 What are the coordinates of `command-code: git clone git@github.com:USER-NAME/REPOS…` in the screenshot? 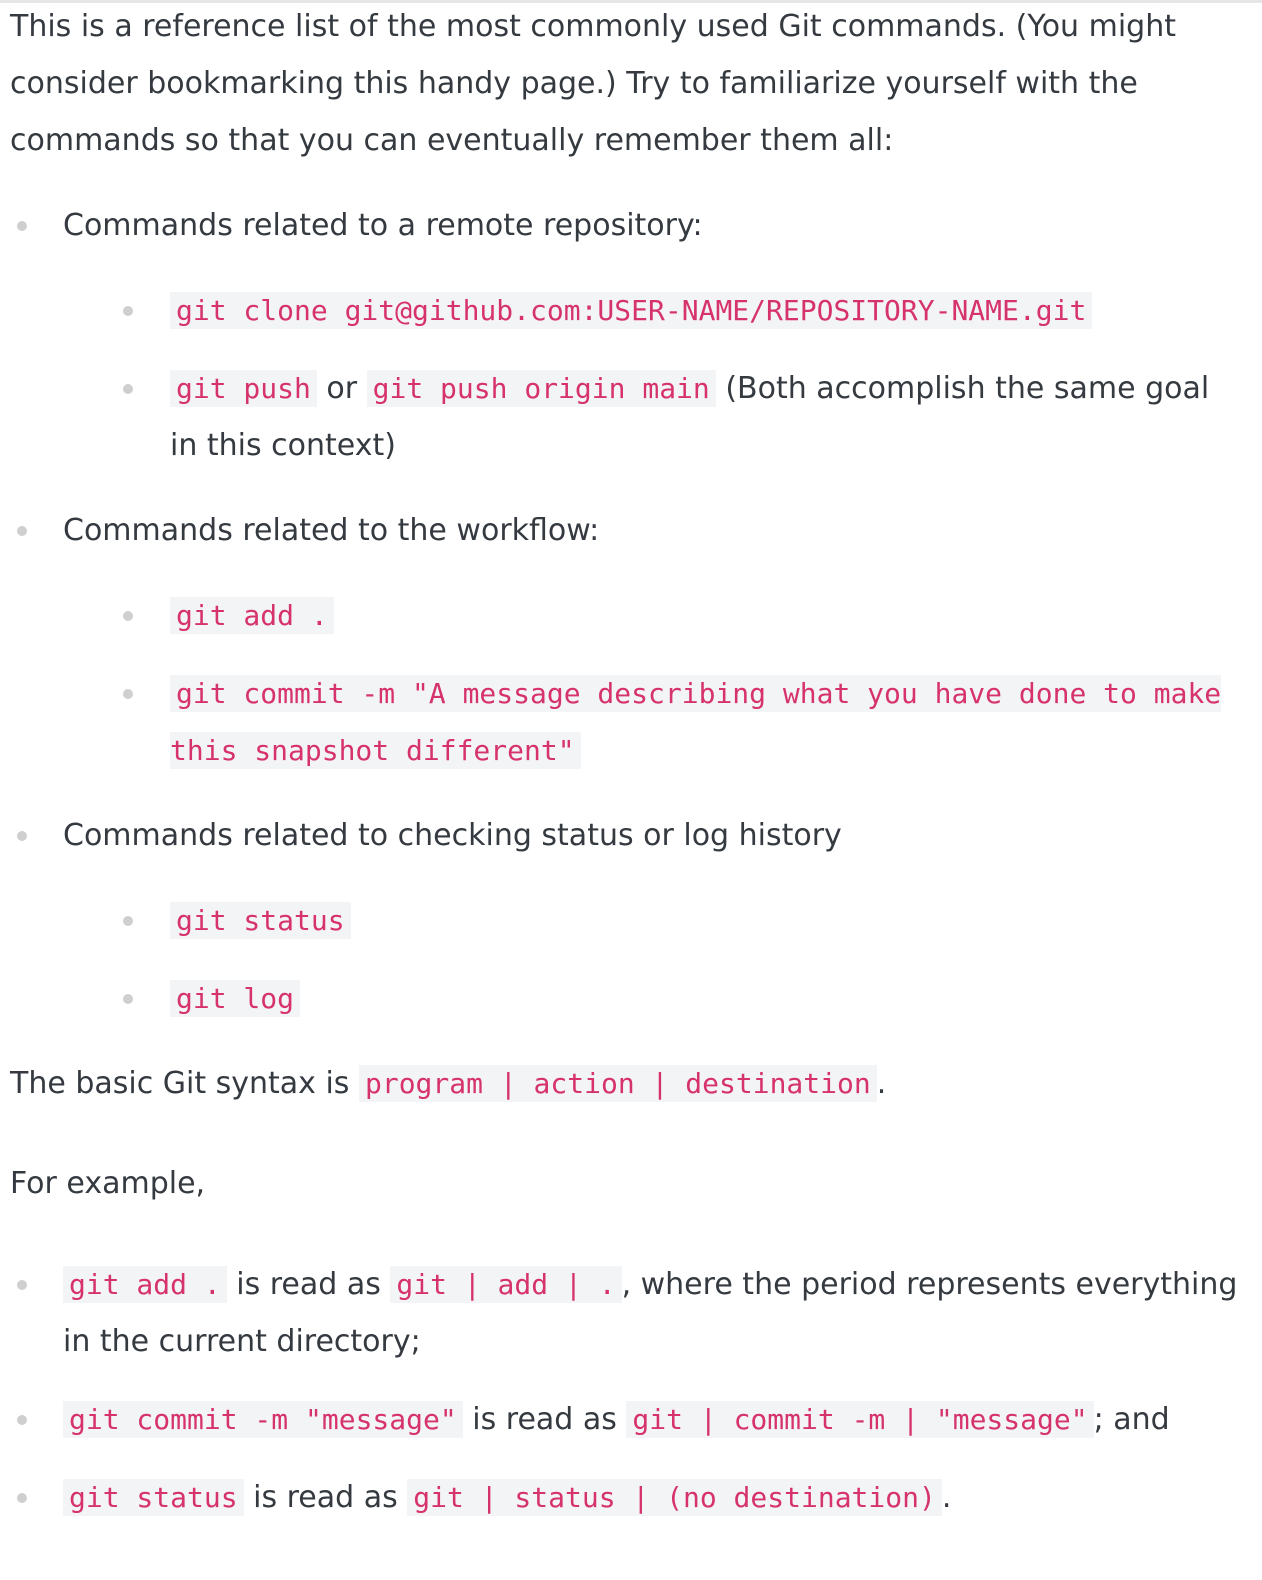 It's located at (631, 310).